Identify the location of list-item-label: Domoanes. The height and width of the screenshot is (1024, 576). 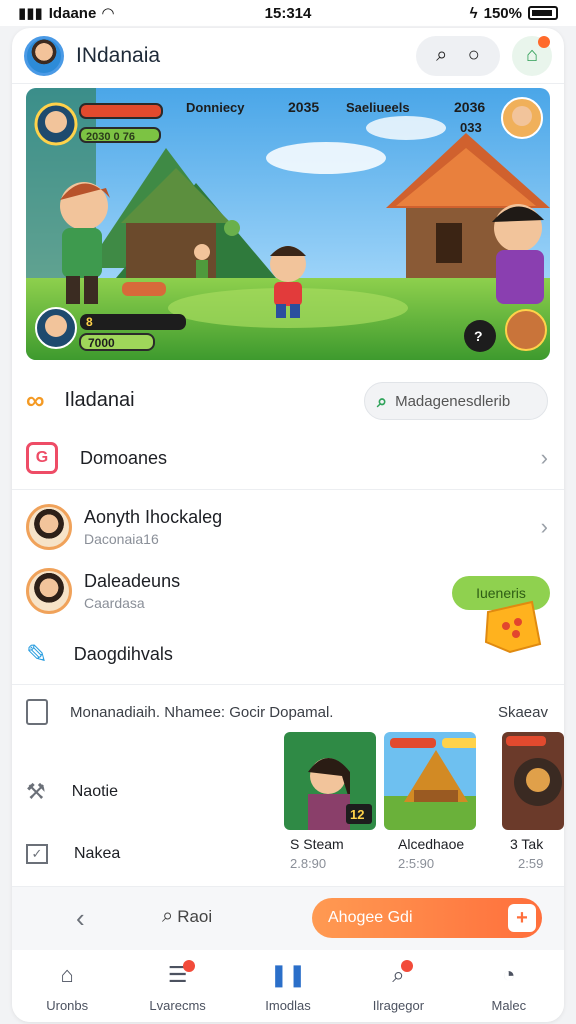
(124, 457).